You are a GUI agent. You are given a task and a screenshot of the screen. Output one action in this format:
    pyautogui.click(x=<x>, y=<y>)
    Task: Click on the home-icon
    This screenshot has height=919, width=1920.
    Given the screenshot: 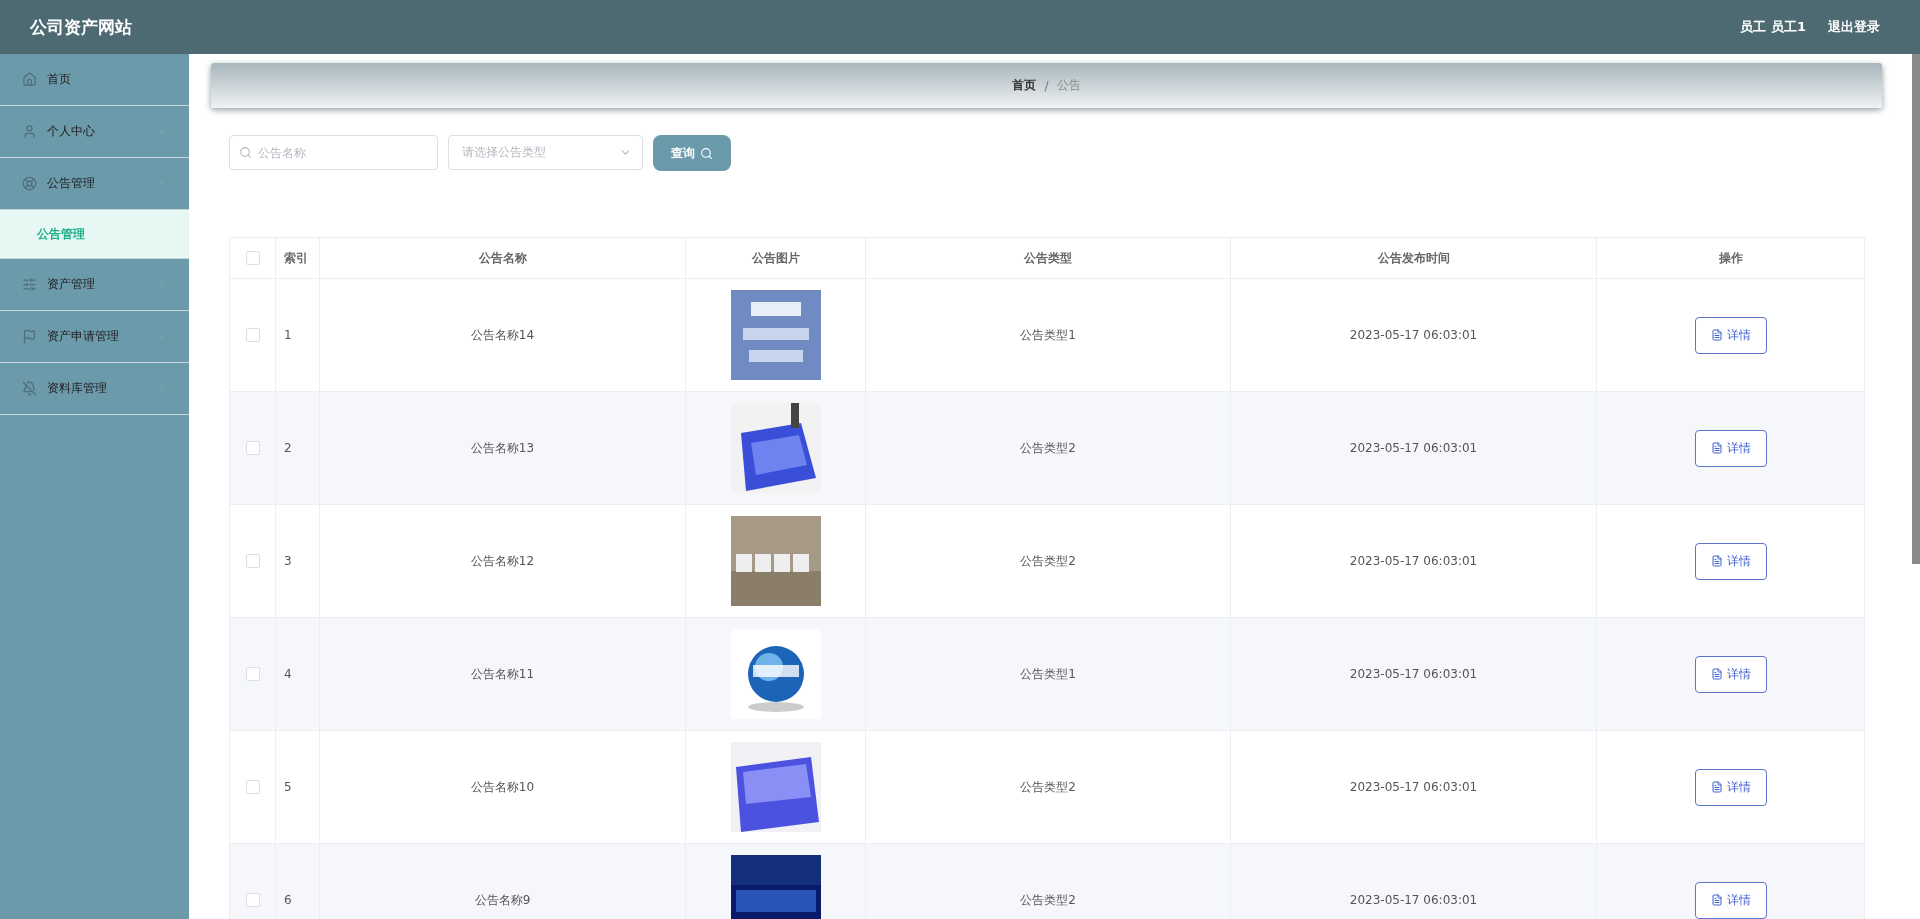 What is the action you would take?
    pyautogui.click(x=29, y=79)
    